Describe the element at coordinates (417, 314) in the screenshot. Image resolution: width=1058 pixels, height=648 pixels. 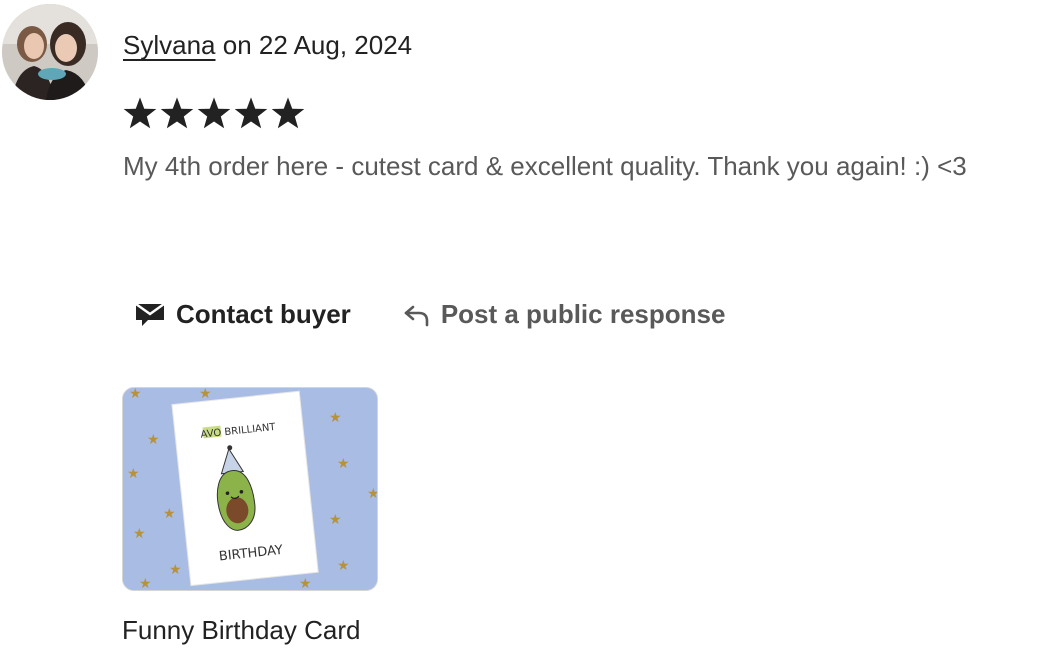
I see `reply-arrow-icon` at that location.